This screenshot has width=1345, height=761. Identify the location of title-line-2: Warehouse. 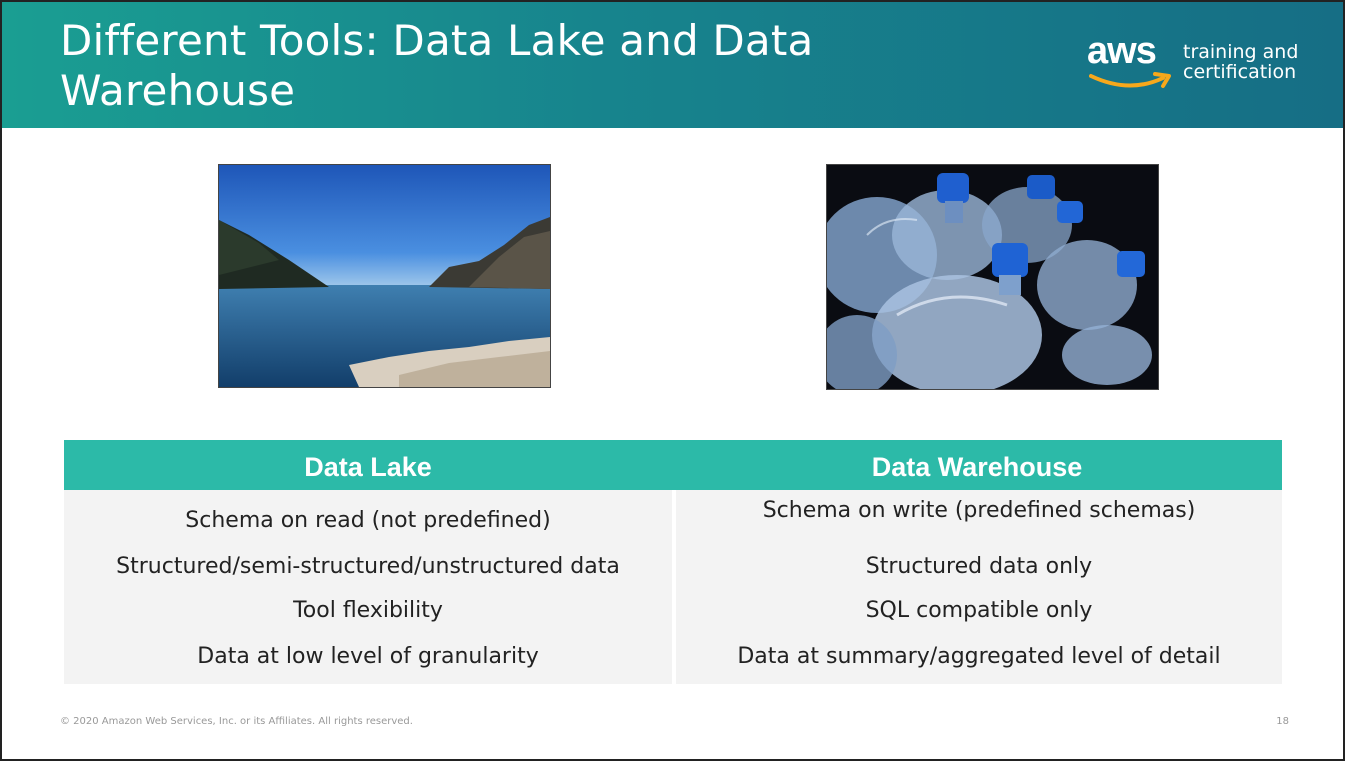
(178, 90).